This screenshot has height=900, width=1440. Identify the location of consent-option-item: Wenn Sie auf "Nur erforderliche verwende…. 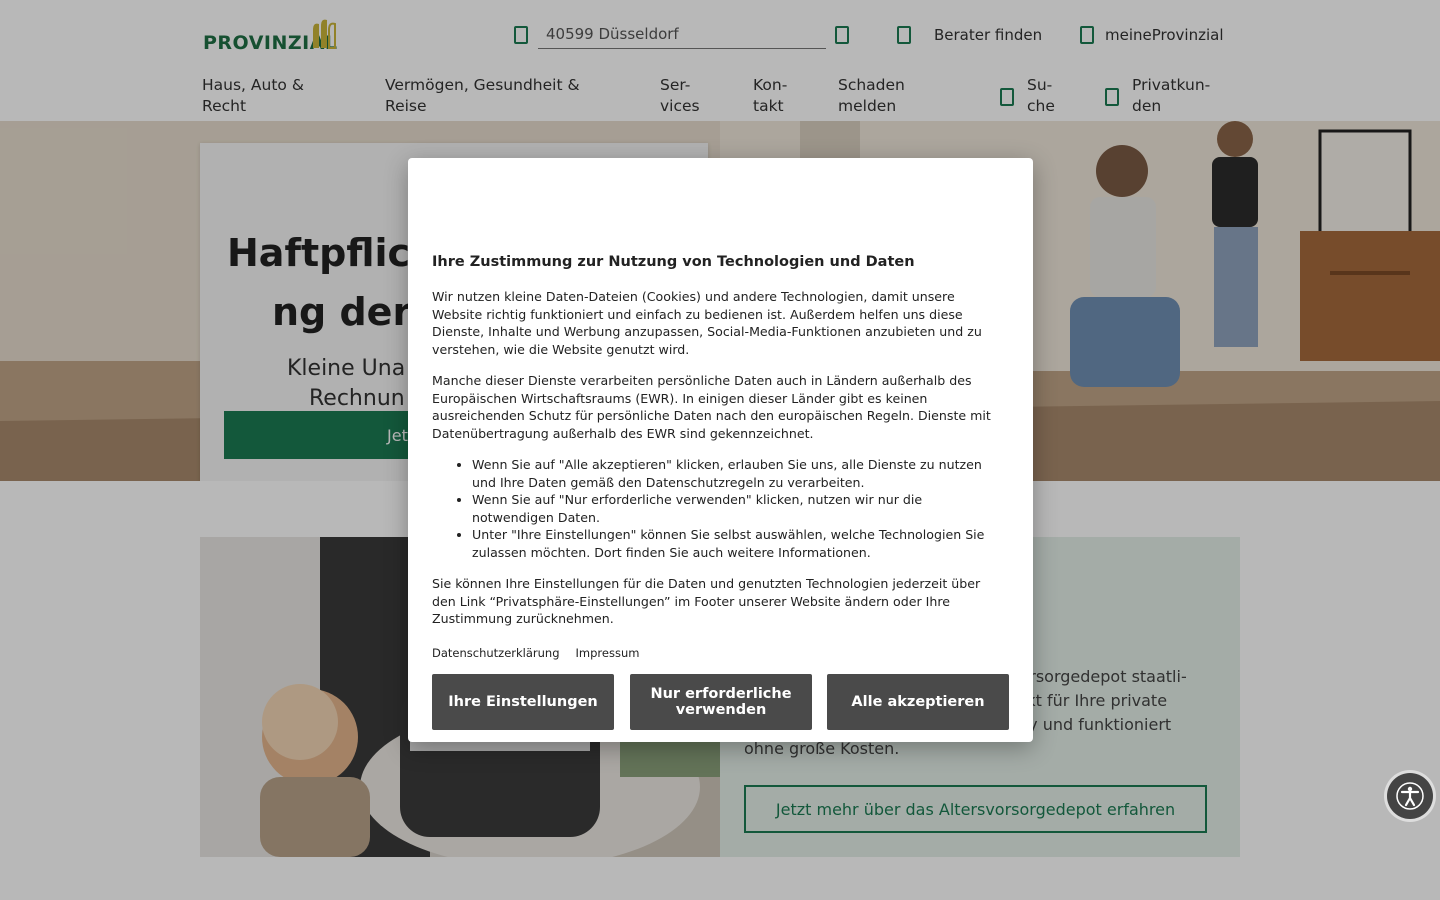
(739, 508).